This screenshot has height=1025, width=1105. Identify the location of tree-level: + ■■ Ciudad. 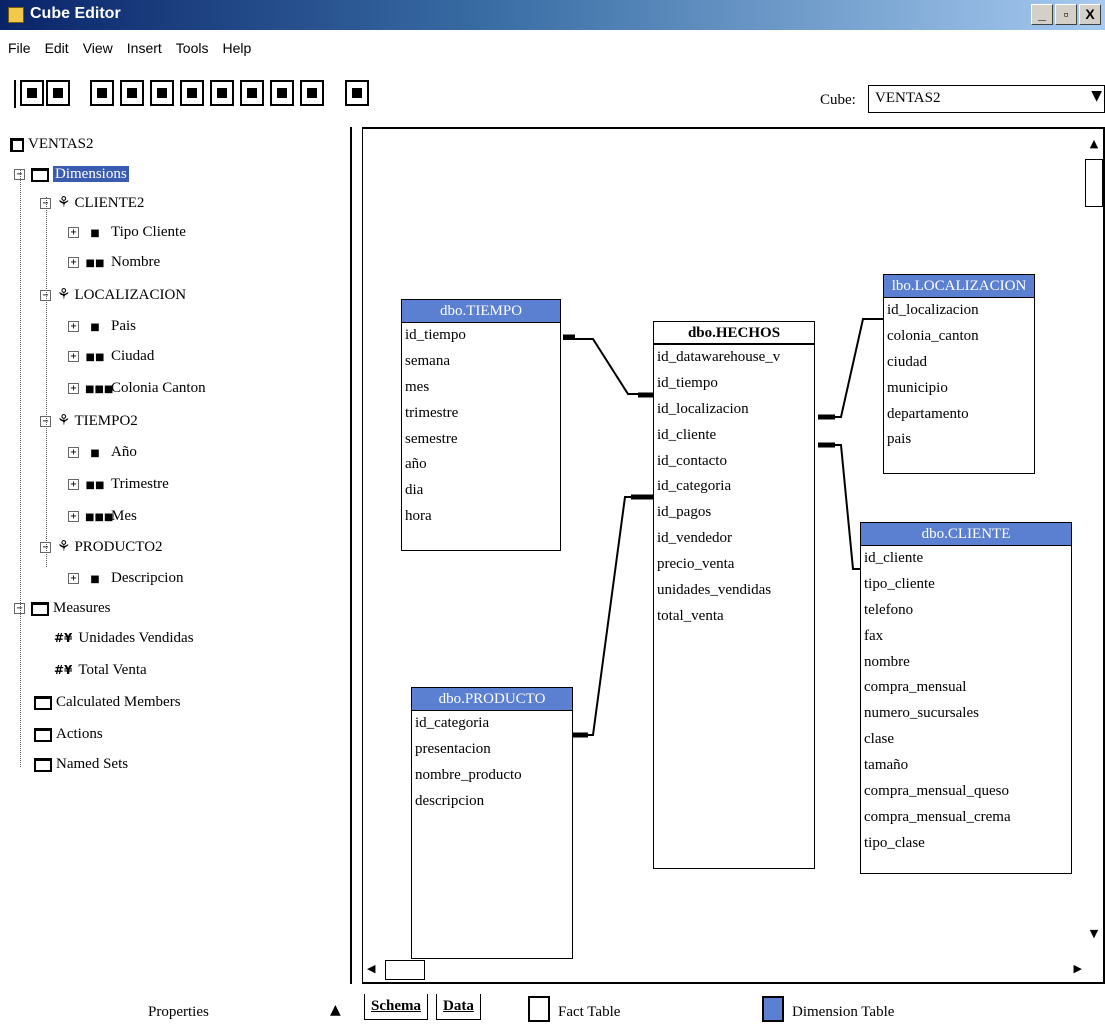
(111, 356).